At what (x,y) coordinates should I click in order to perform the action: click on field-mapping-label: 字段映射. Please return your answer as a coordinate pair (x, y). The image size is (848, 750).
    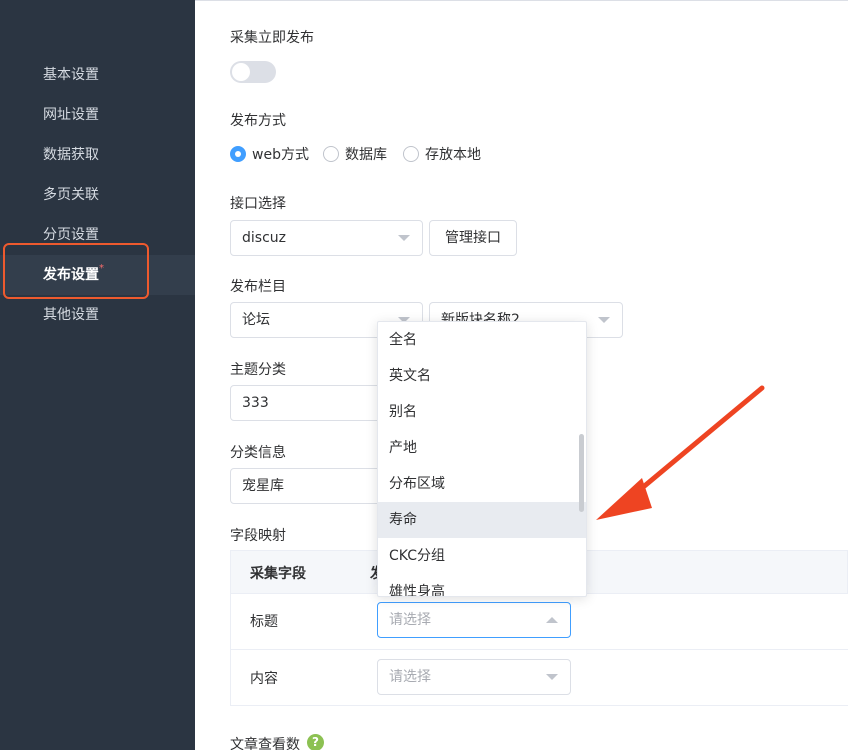
    Looking at the image, I should click on (258, 536).